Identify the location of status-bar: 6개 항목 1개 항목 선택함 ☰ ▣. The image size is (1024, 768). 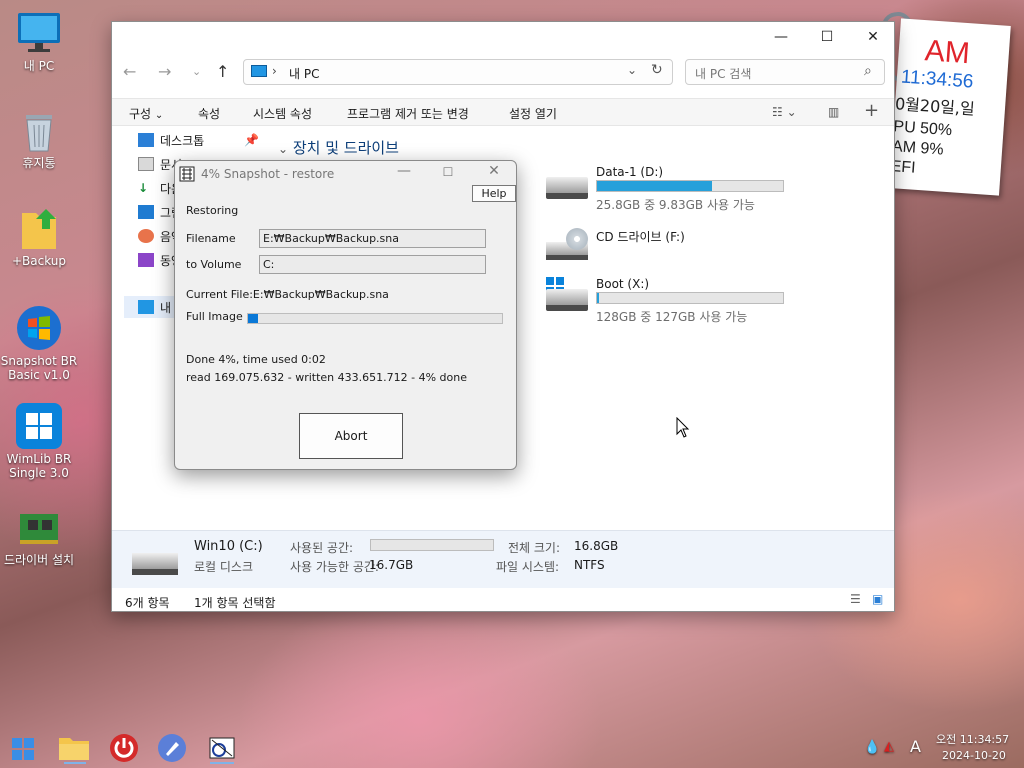
(503, 601).